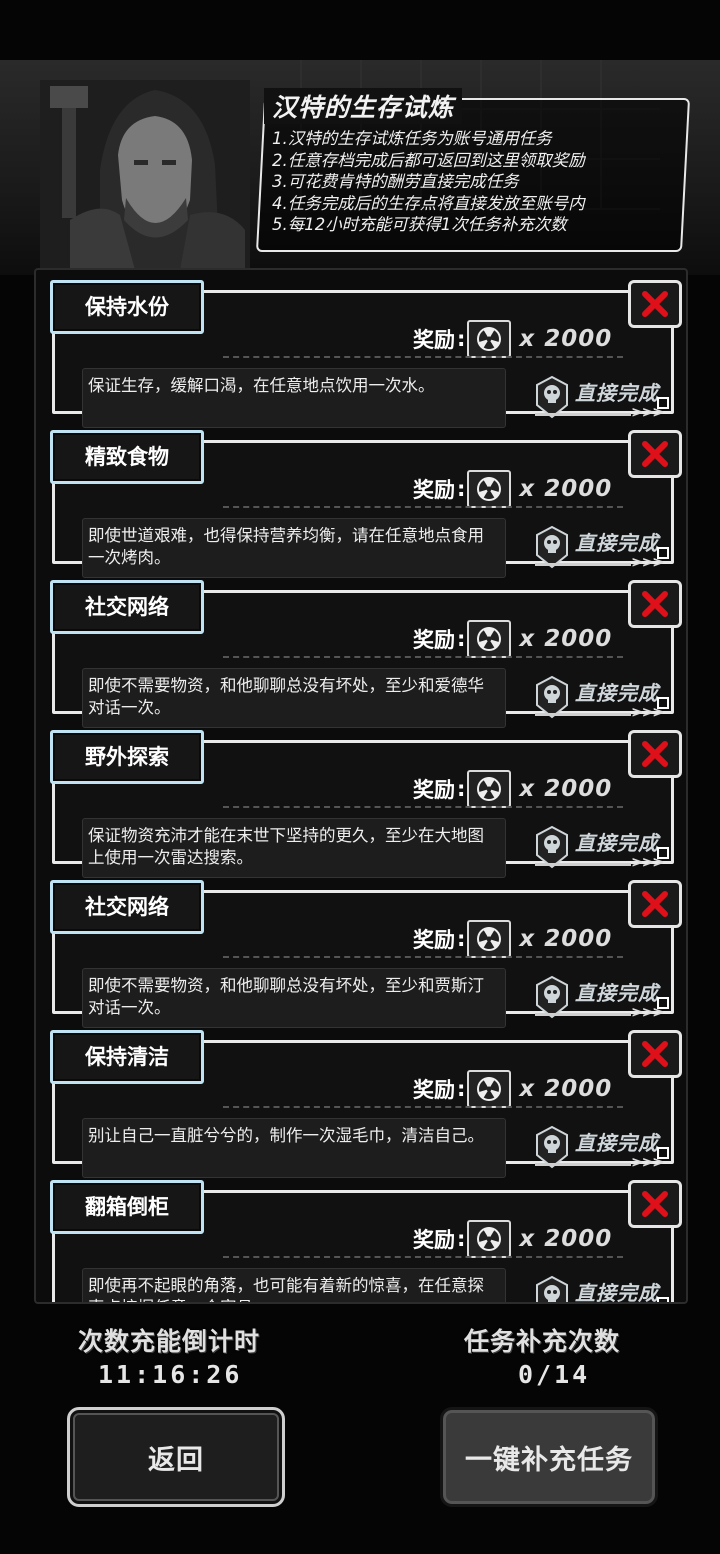 Image resolution: width=720 pixels, height=1554 pixels. I want to click on refill-tasks-button: 一键补充任务, so click(549, 1457).